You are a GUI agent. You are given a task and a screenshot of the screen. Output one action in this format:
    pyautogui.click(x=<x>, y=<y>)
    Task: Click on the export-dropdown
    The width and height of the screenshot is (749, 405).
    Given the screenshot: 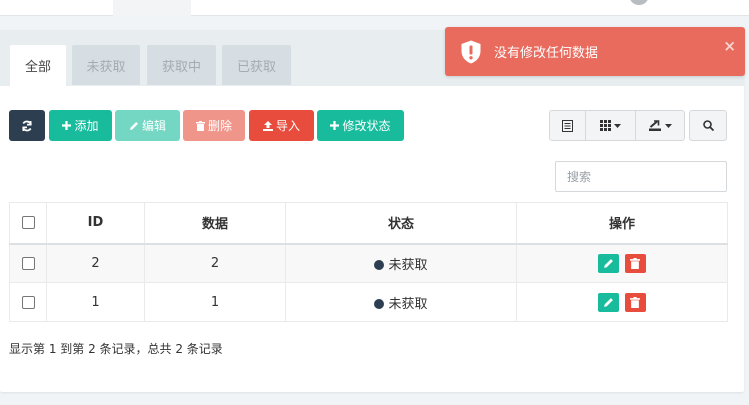 What is the action you would take?
    pyautogui.click(x=660, y=125)
    